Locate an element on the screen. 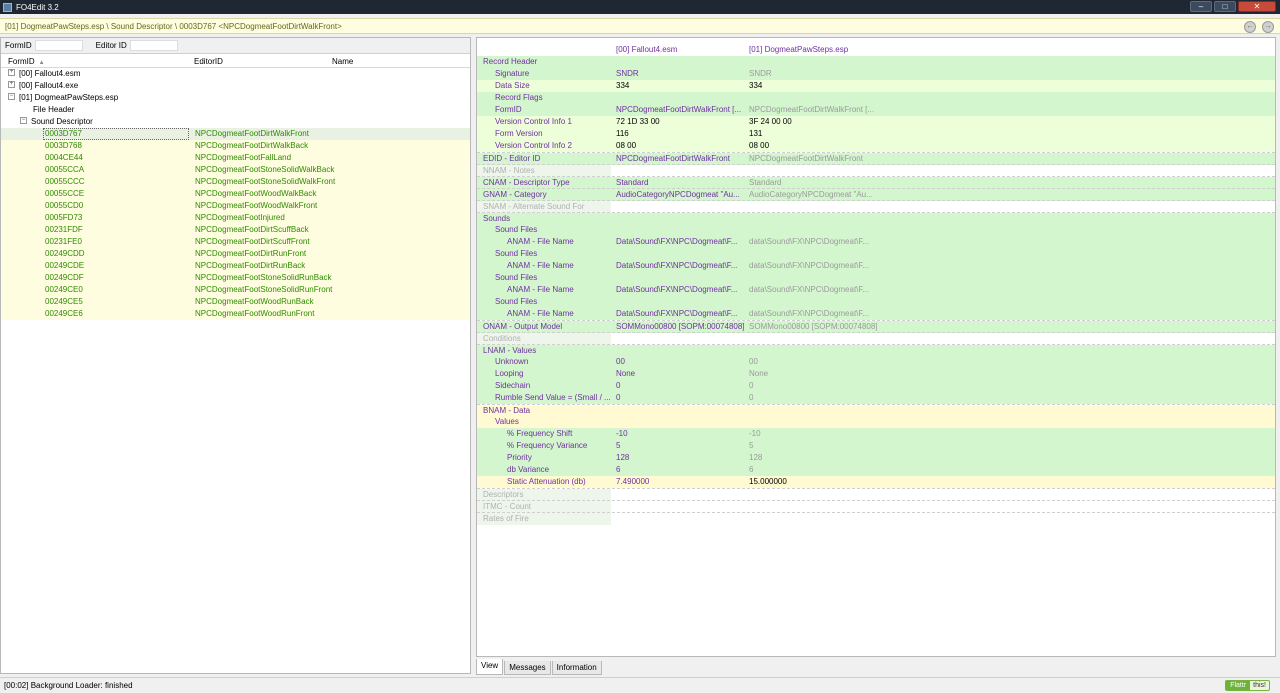 Image resolution: width=1280 pixels, height=693 pixels. tree-record-row: 00249CDF NPCDogmeatFootStoneSolidRunBack is located at coordinates (235, 278).